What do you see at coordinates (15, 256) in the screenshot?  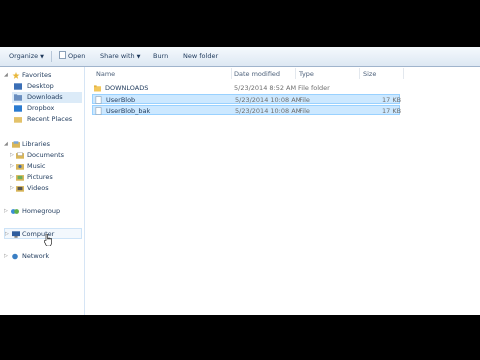 I see `network-icon` at bounding box center [15, 256].